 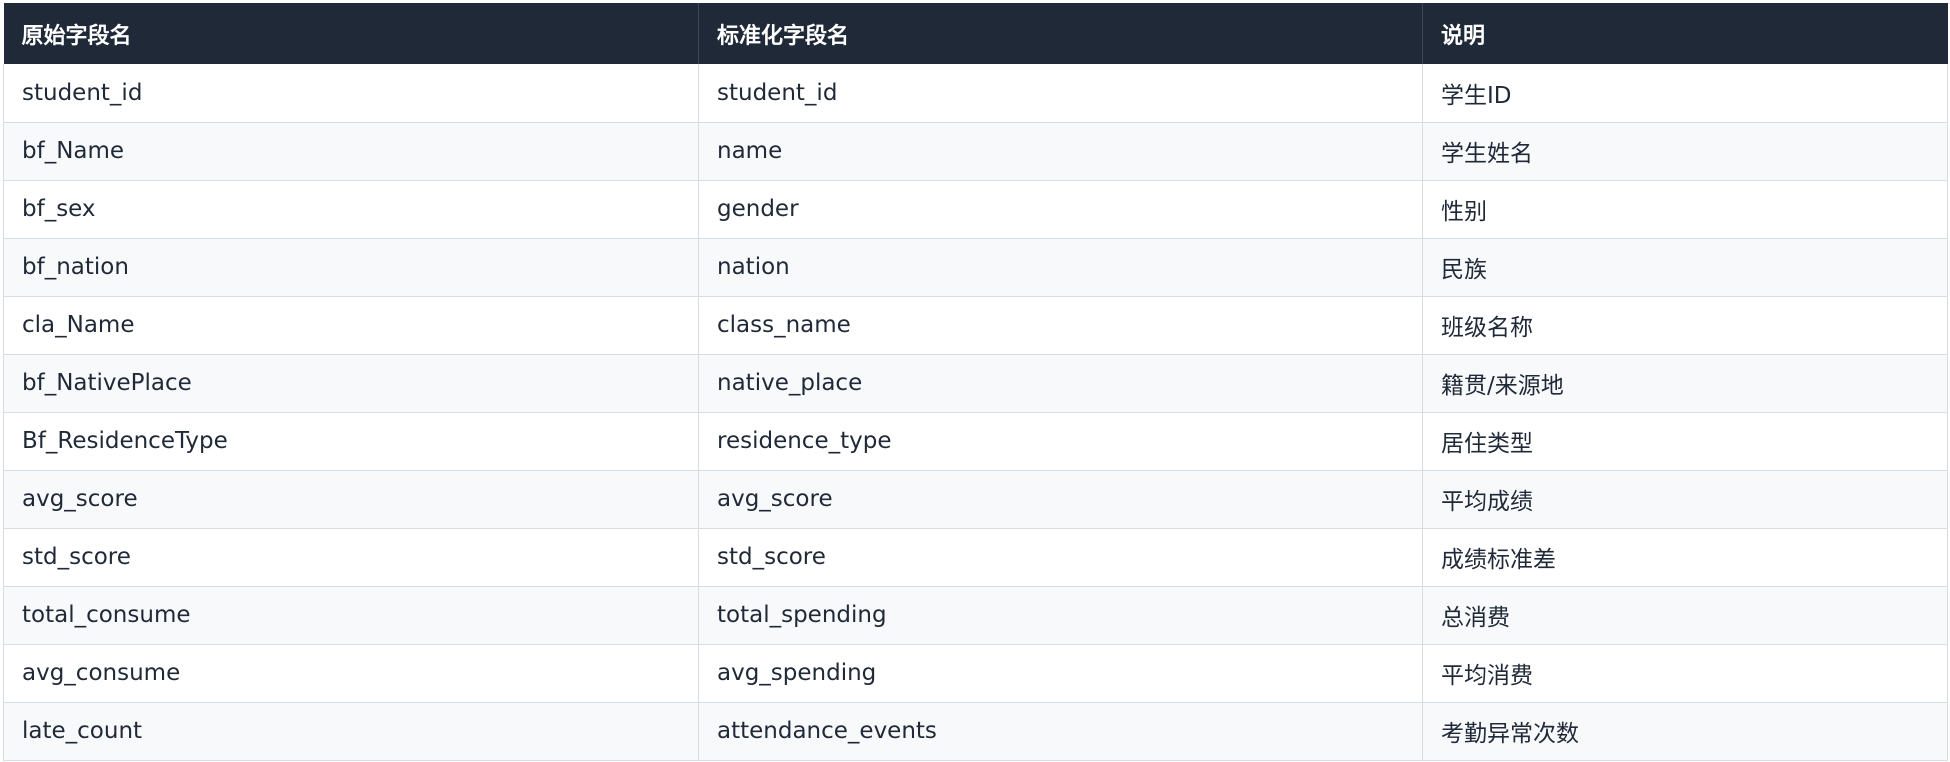 What do you see at coordinates (1685, 325) in the screenshot?
I see `cell-description: 班级名称` at bounding box center [1685, 325].